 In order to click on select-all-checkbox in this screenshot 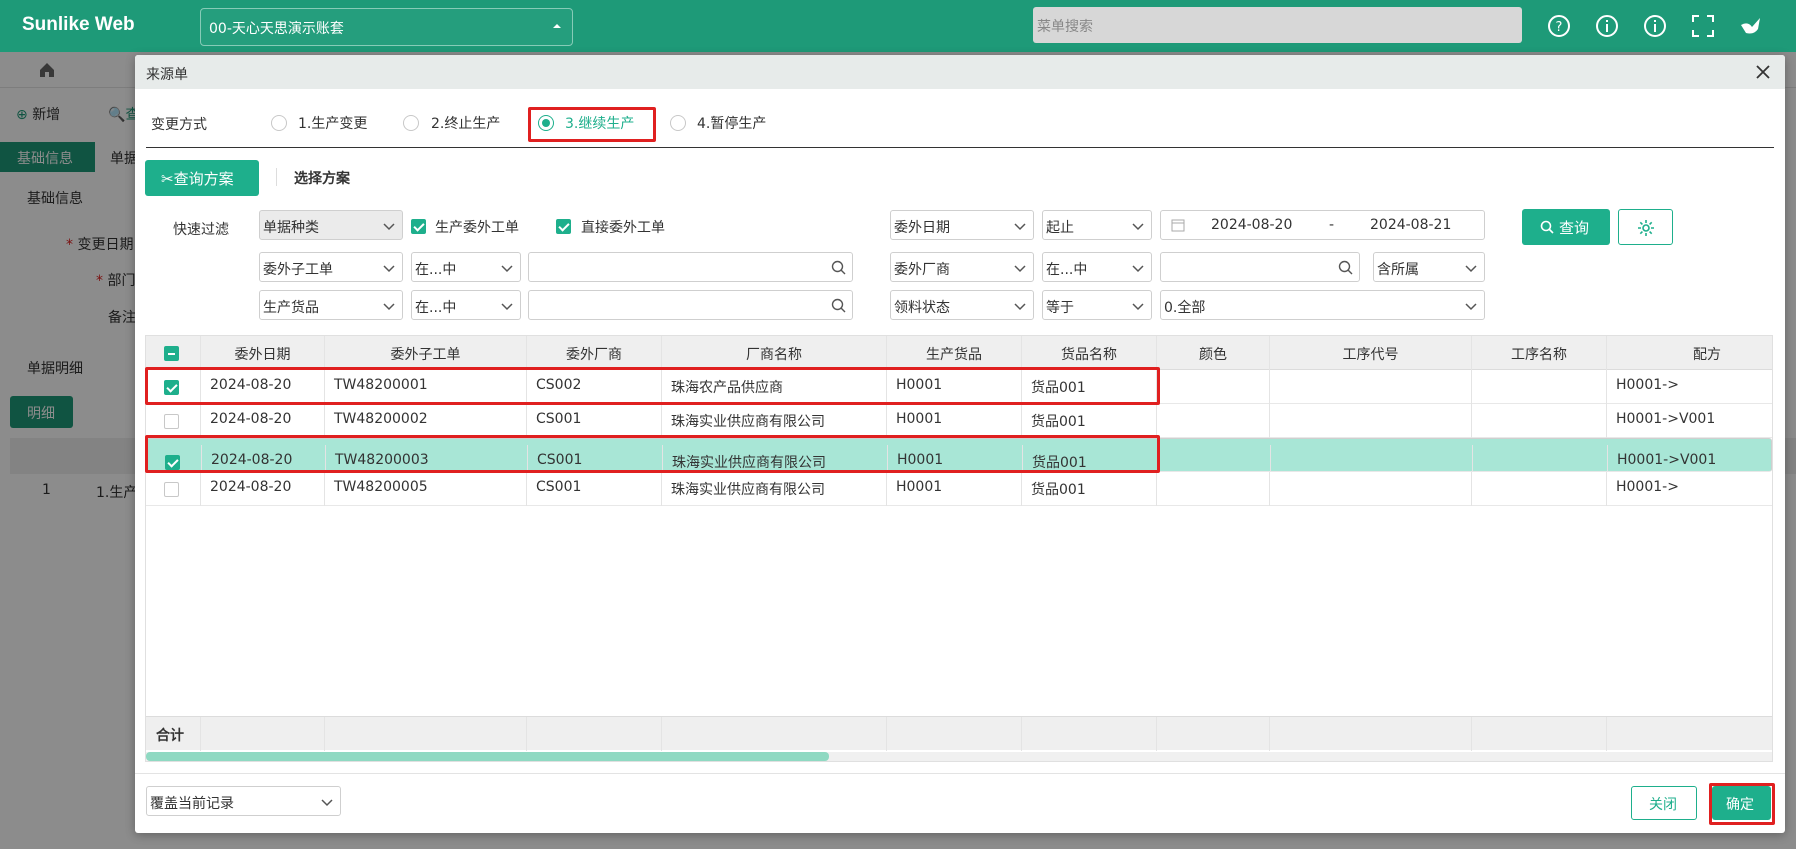, I will do `click(171, 353)`.